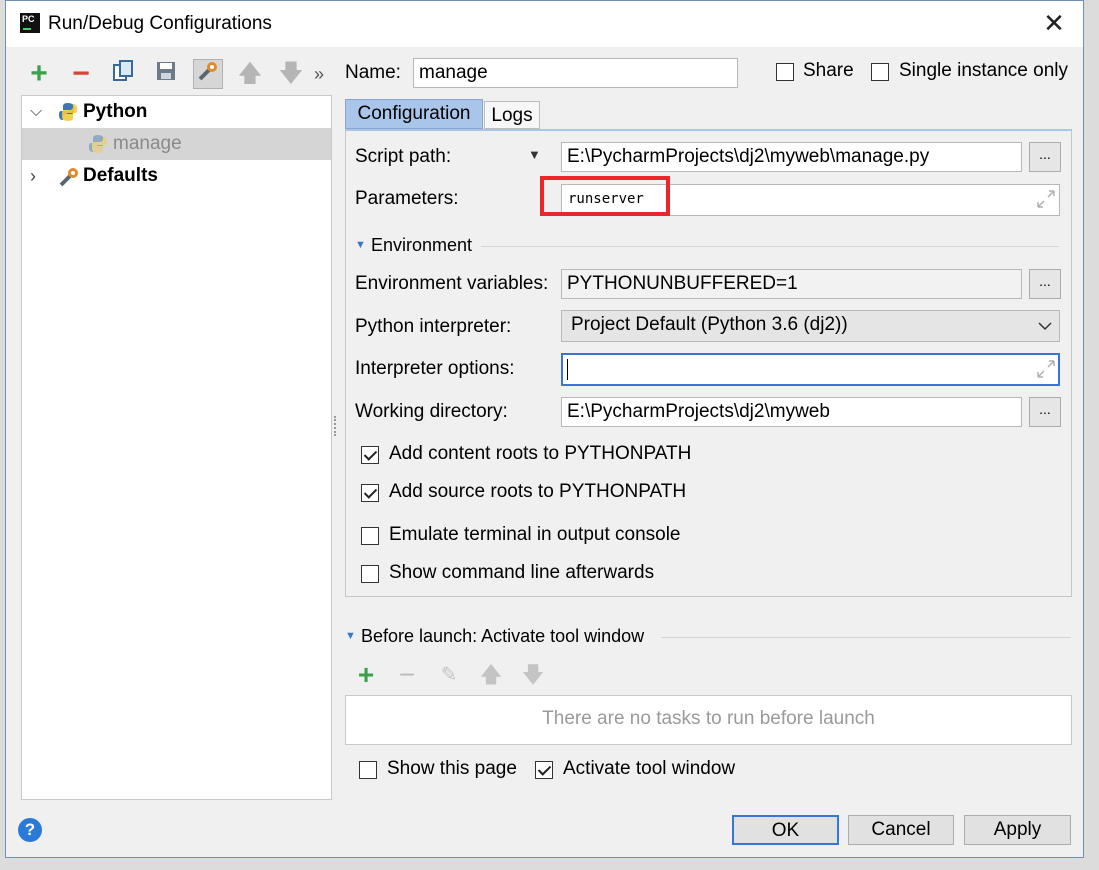 The width and height of the screenshot is (1099, 870). Describe the element at coordinates (770, 246) in the screenshot. I see `environment-separator` at that location.